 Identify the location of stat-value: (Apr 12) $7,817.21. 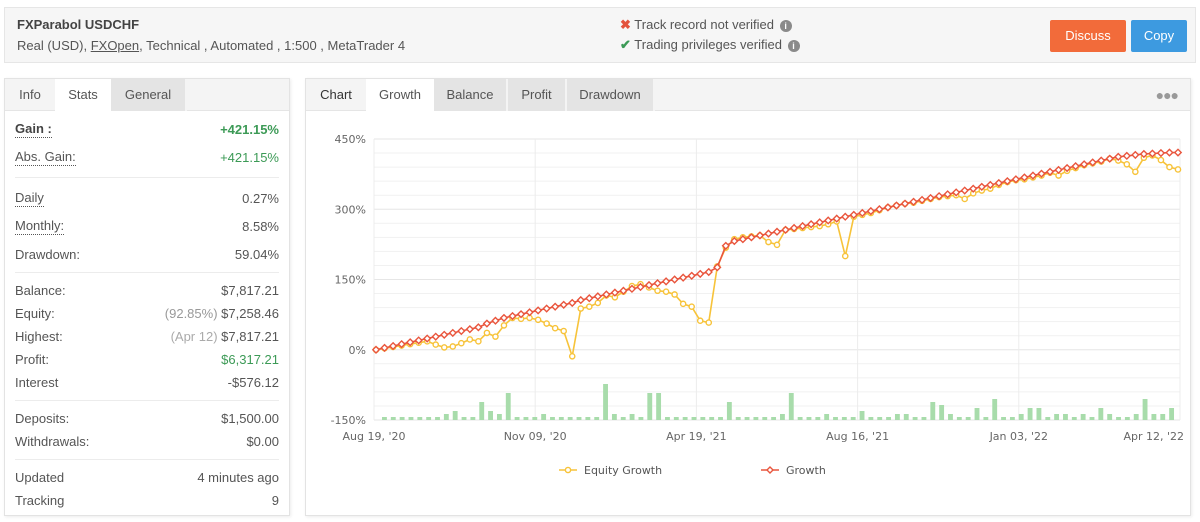
(225, 337).